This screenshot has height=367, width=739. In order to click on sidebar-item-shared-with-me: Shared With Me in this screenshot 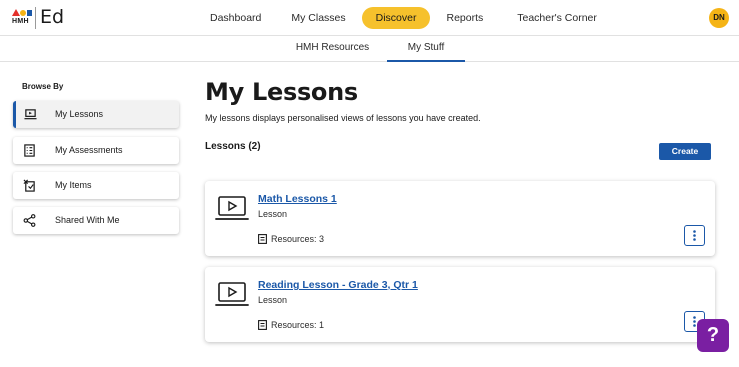, I will do `click(96, 220)`.